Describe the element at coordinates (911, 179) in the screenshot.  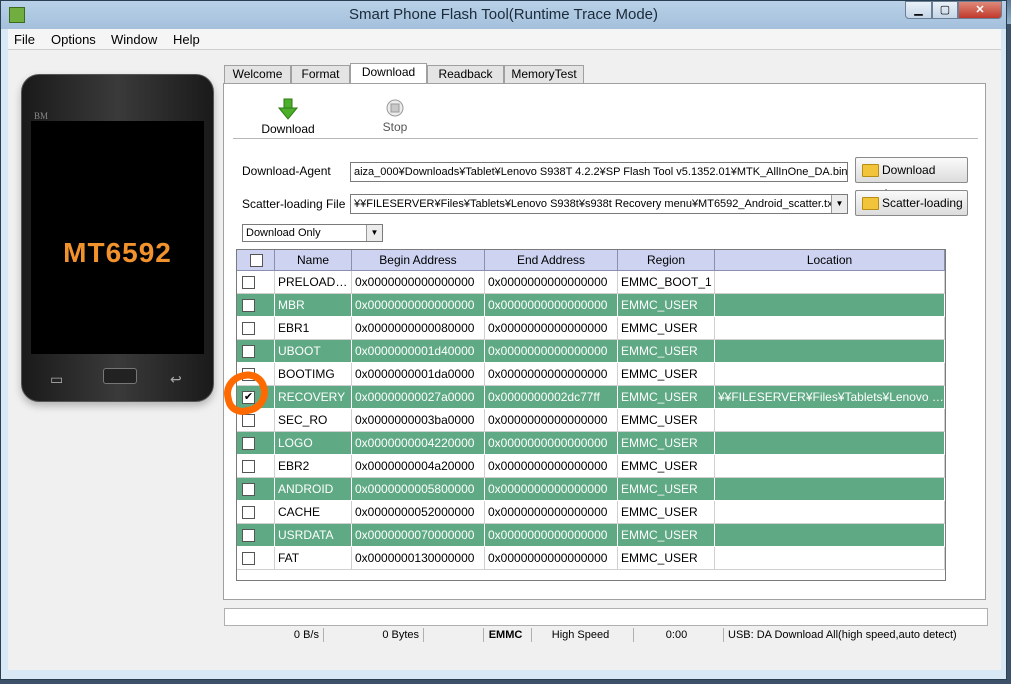
I see `download-agent-button: Download Agent` at that location.